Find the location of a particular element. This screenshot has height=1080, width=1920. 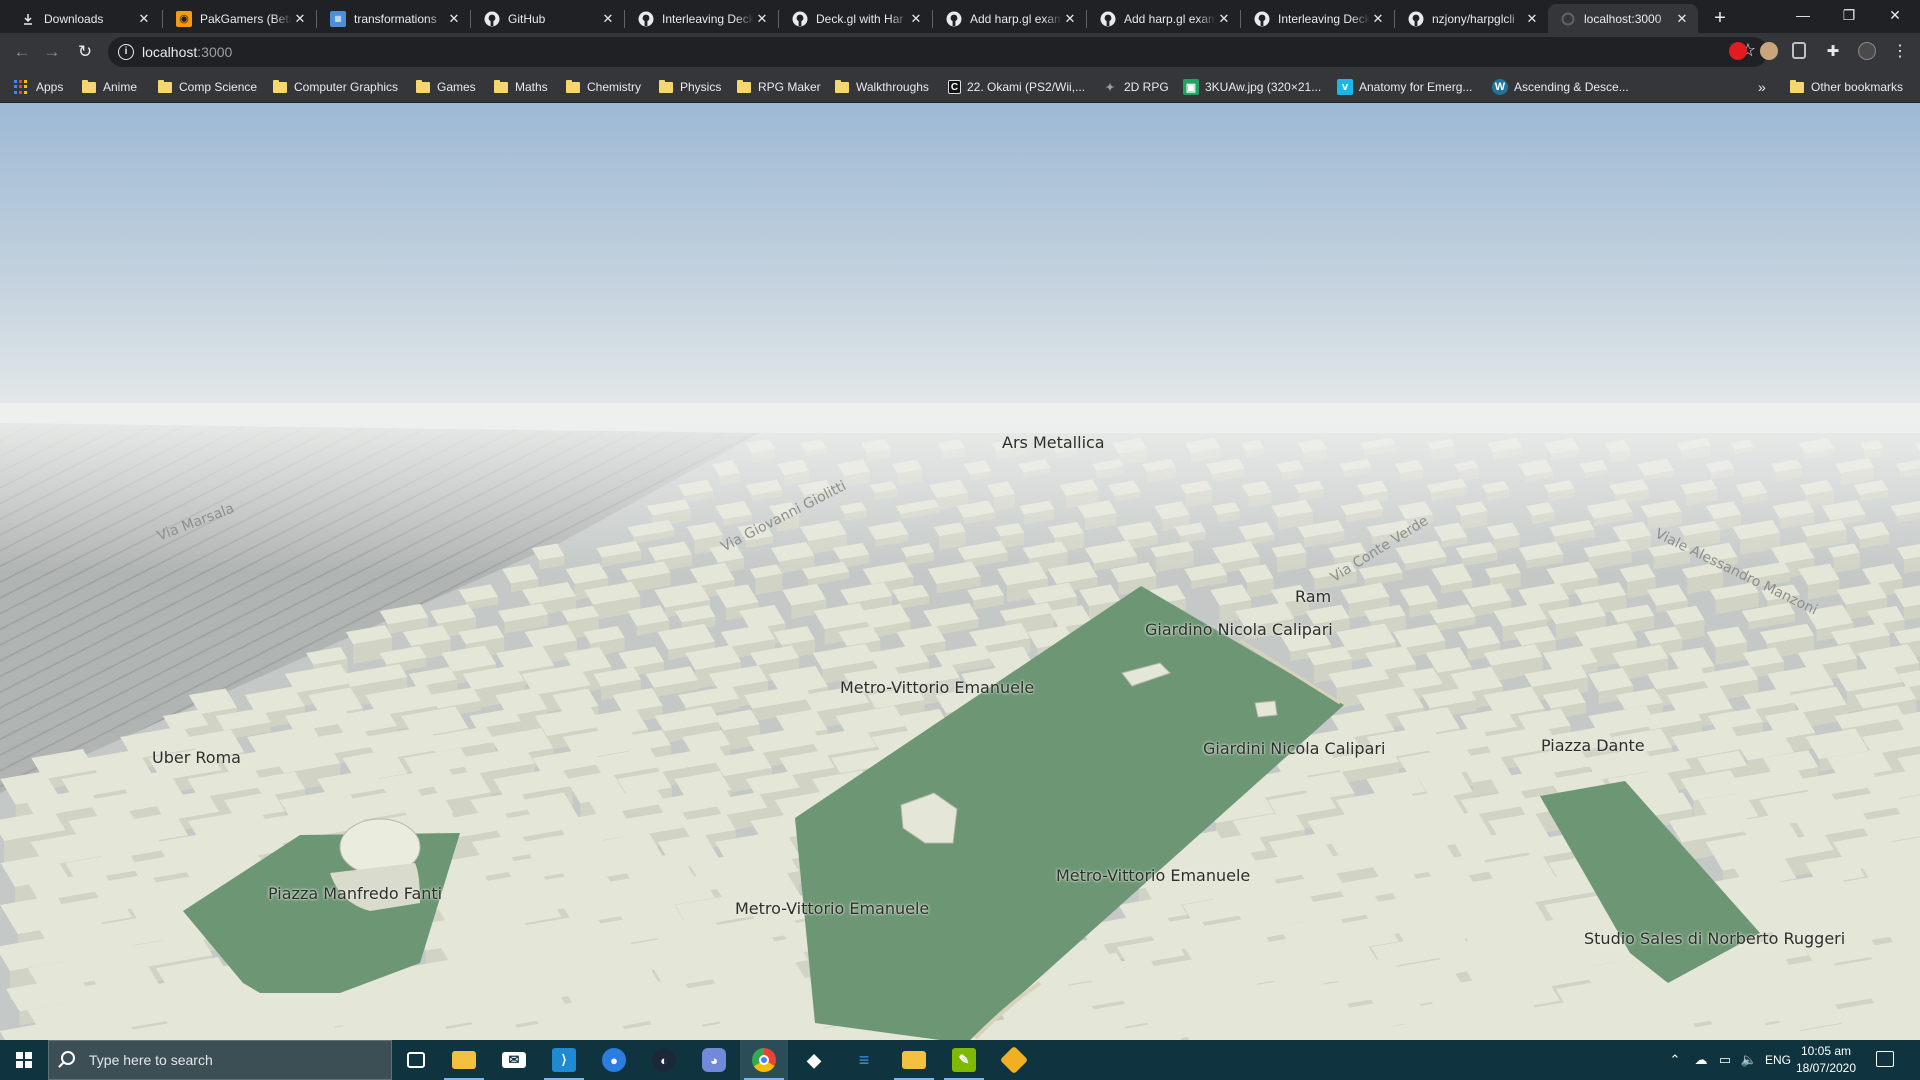

poi-label-studio-sales: Studio Sales di Norberto Ruggeri is located at coordinates (1714, 938).